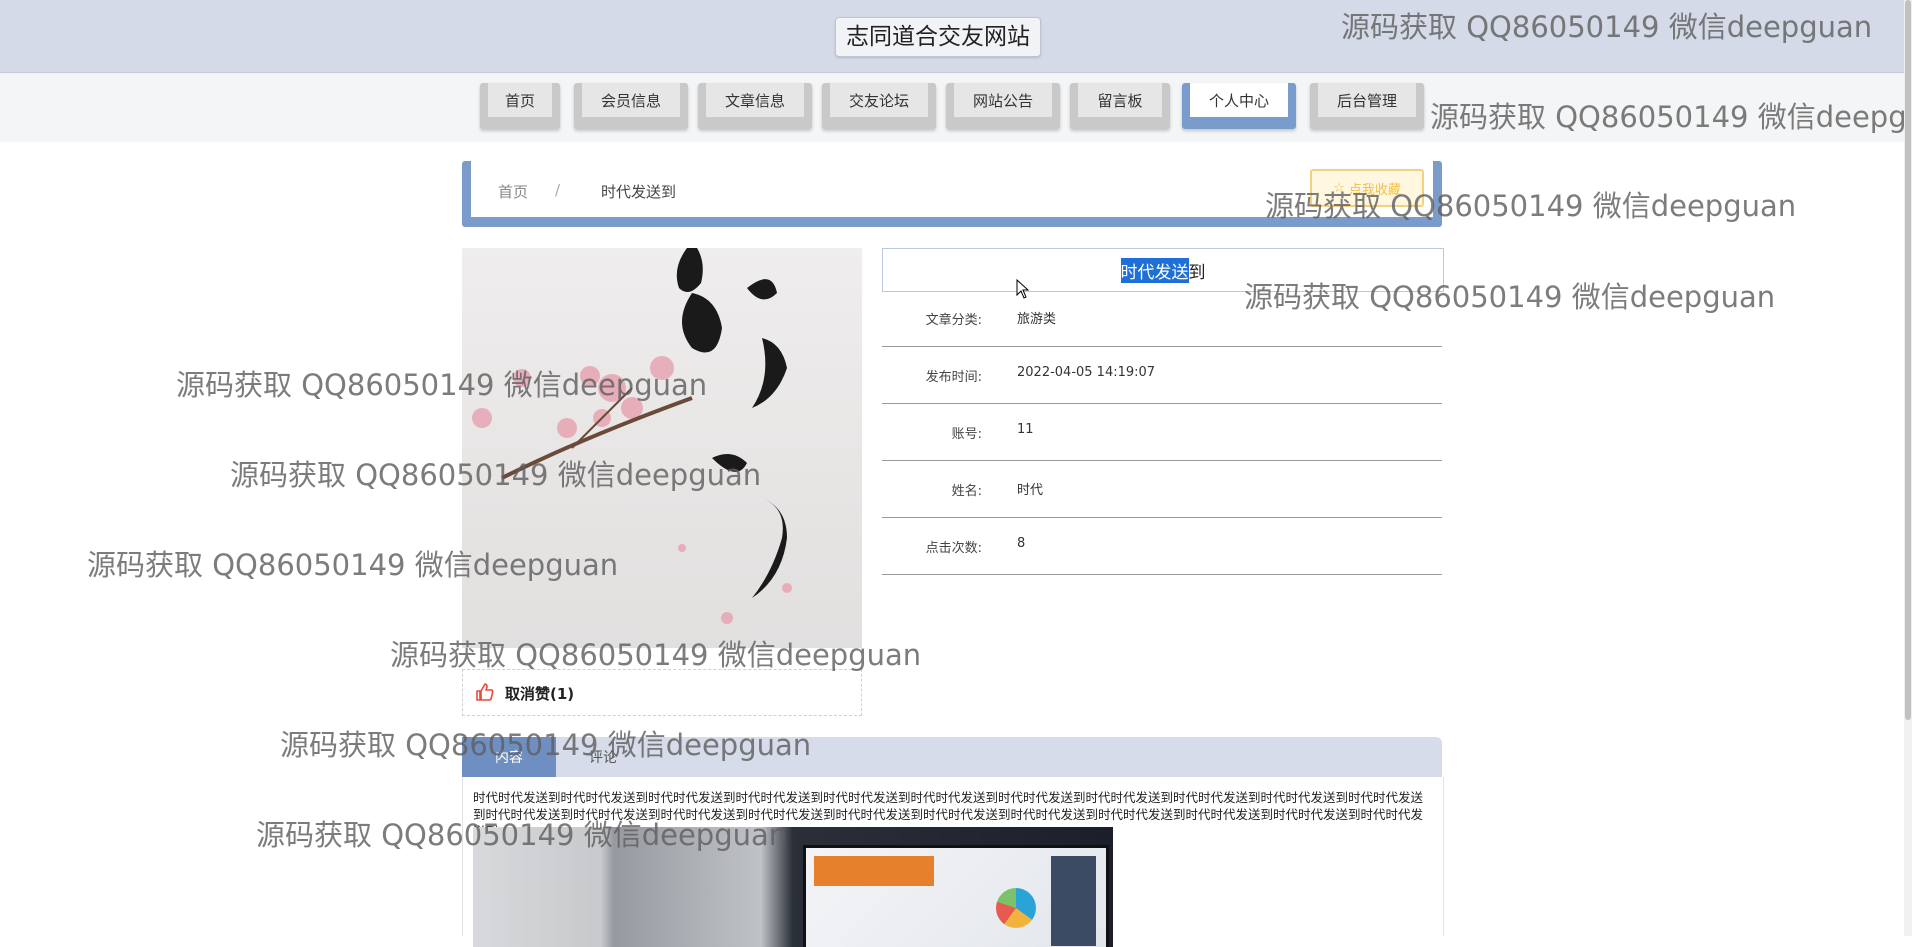 Image resolution: width=1912 pixels, height=947 pixels. Describe the element at coordinates (520, 100) in the screenshot. I see `nav-label: 首页` at that location.